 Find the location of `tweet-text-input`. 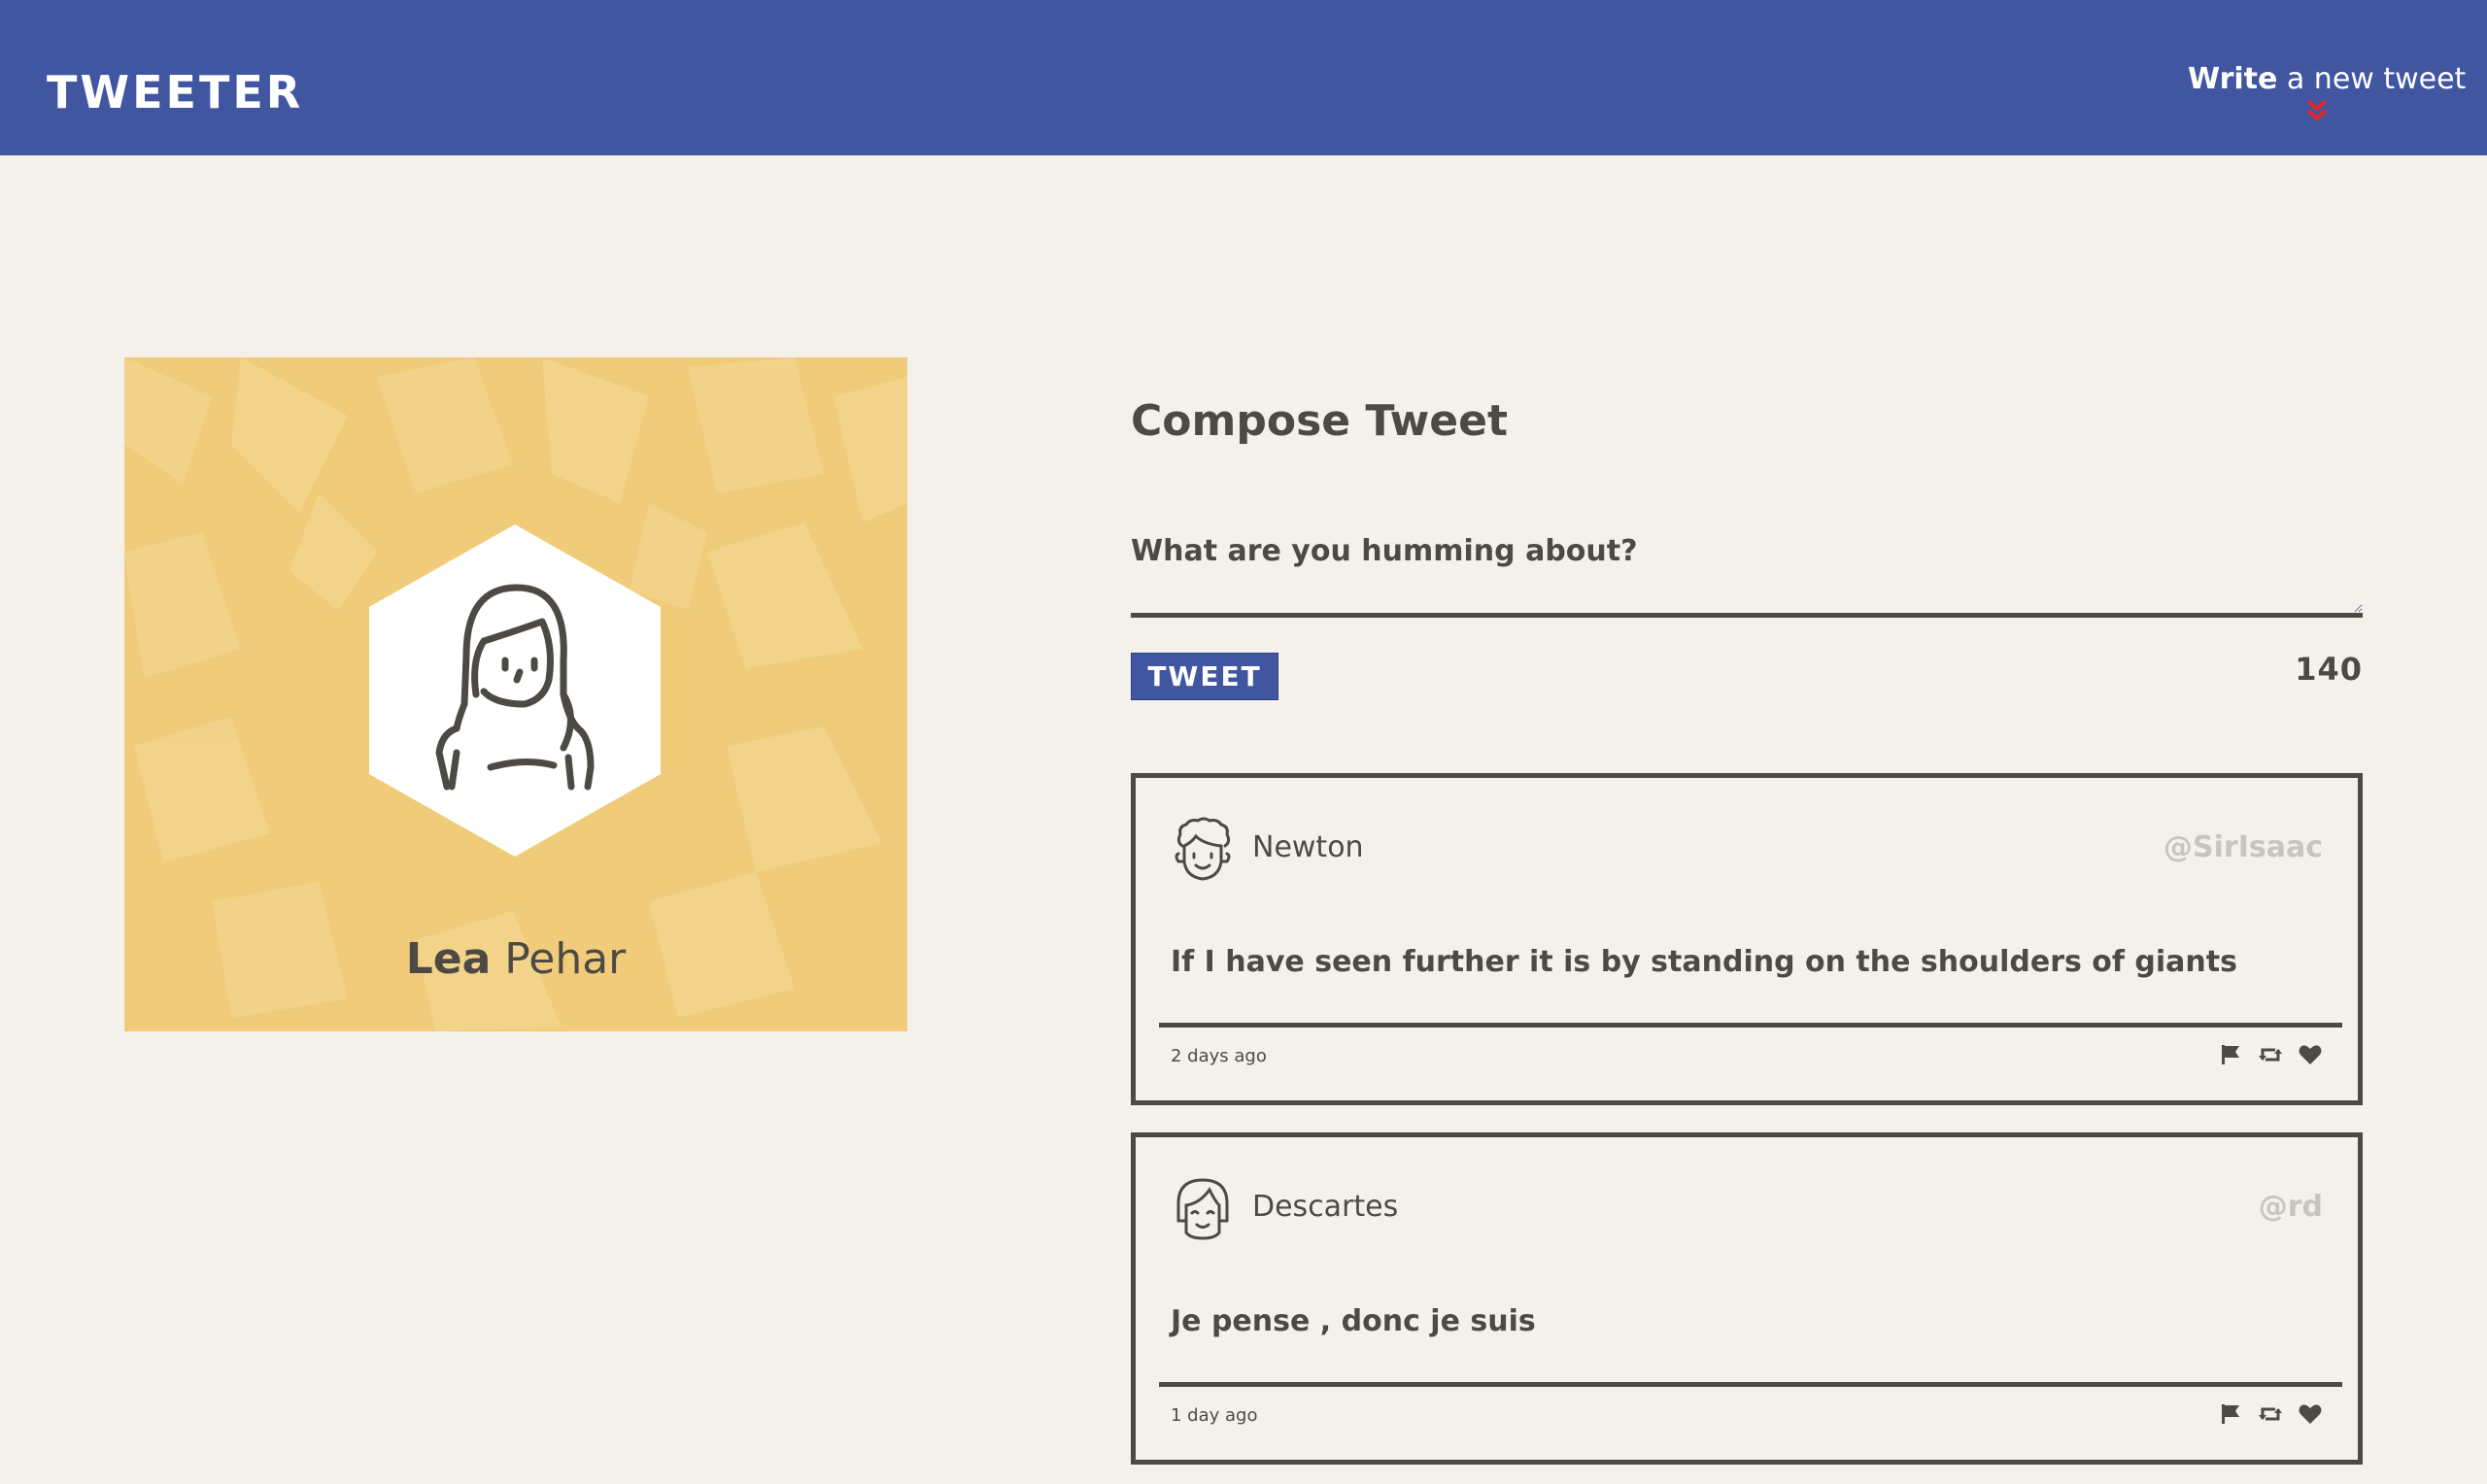

tweet-text-input is located at coordinates (1747, 574).